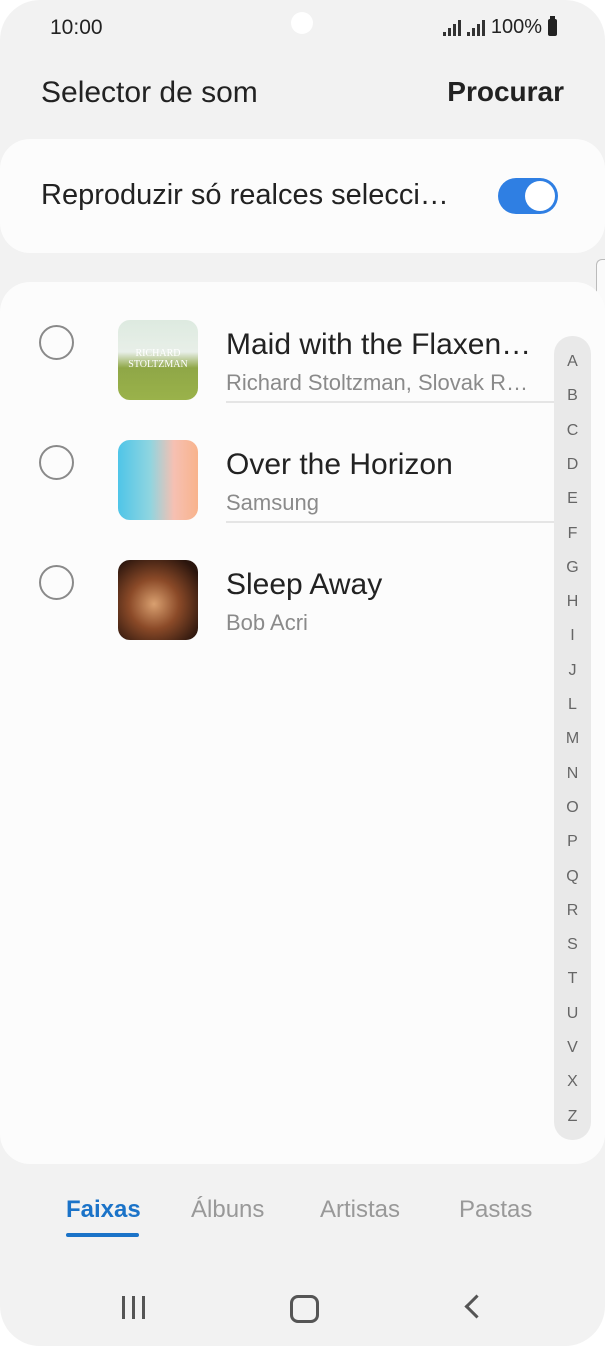  What do you see at coordinates (572, 705) in the screenshot?
I see `alphabet-index-letter: L` at bounding box center [572, 705].